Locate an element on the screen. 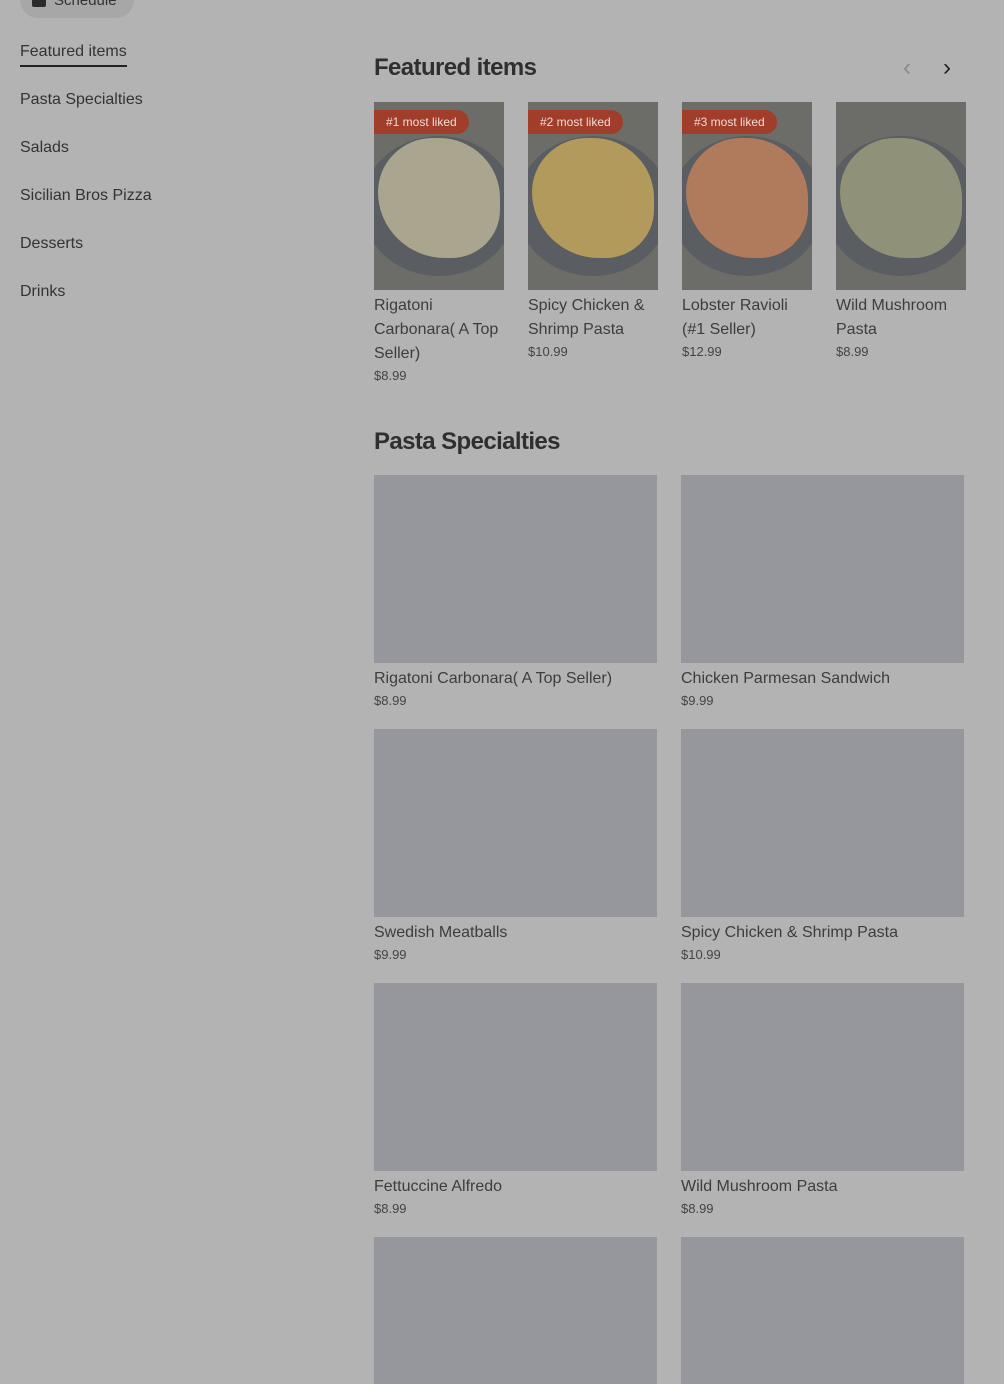 The image size is (1004, 1384). pasta-specialties-title: Pasta Specialties is located at coordinates (467, 441).